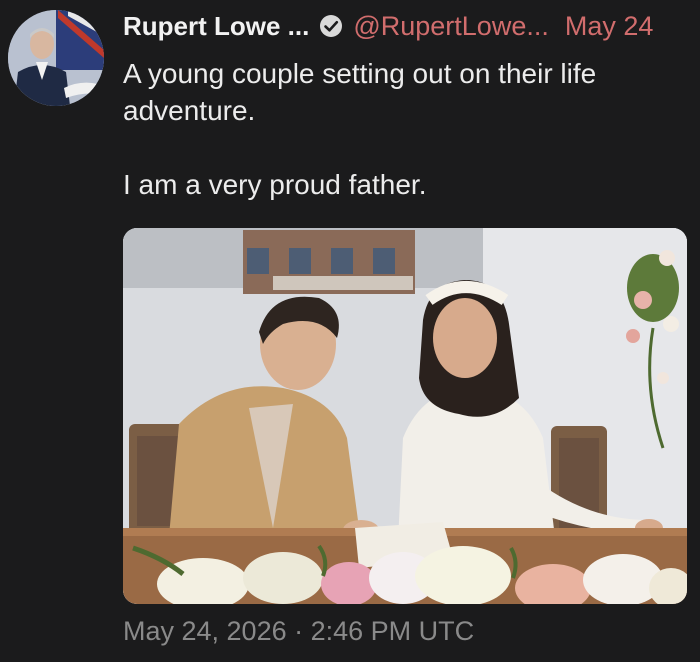 This screenshot has width=700, height=662. I want to click on author-avatar, so click(56, 58).